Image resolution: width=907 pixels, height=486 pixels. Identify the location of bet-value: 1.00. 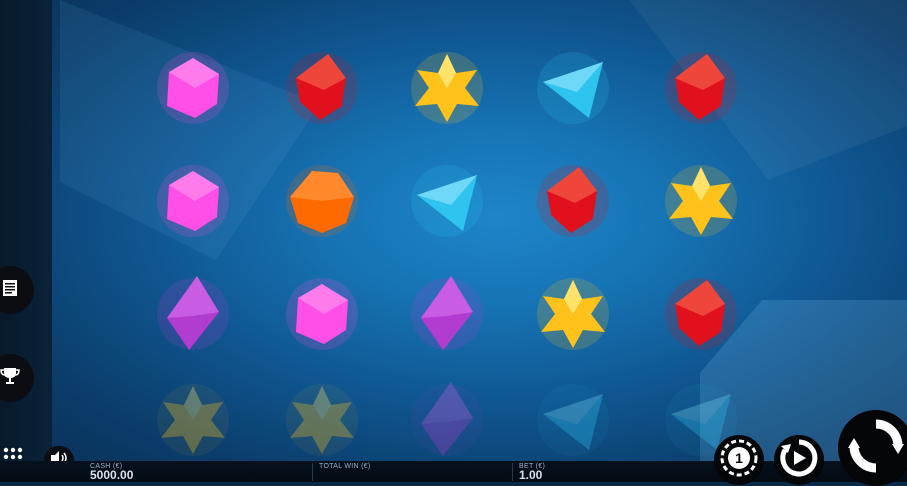
(531, 475).